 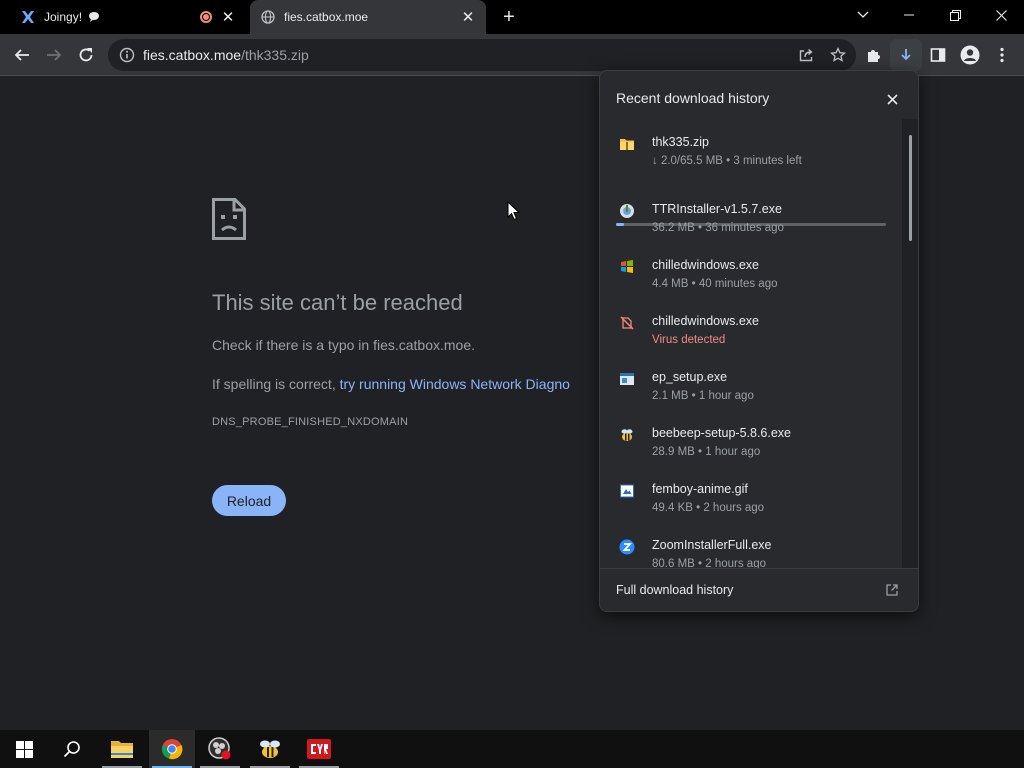 What do you see at coordinates (206, 17) in the screenshot?
I see `recording-indicator-icon` at bounding box center [206, 17].